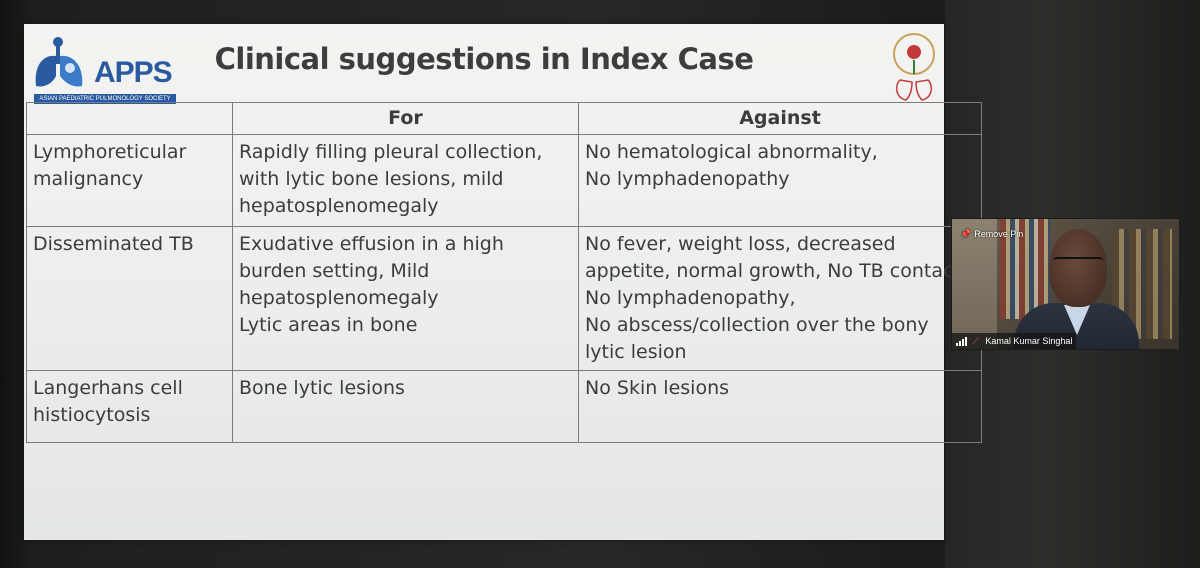 Image resolution: width=1200 pixels, height=568 pixels. Describe the element at coordinates (690, 298) in the screenshot. I see `cell-text: No lymphadenopathy,` at that location.